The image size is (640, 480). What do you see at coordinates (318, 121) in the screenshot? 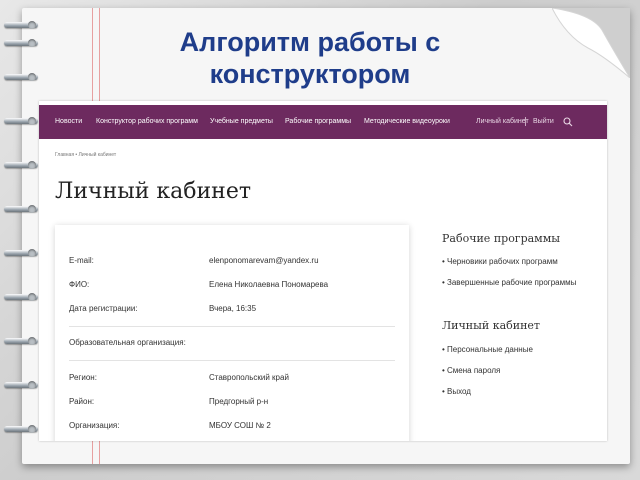
I see `nav-item-programs: Рабочие программы` at bounding box center [318, 121].